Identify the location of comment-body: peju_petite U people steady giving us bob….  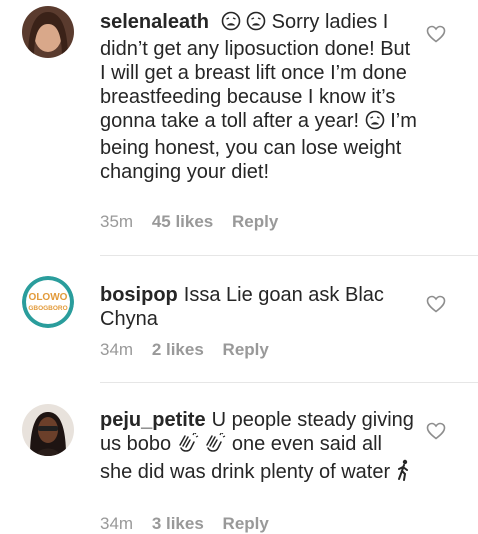
(259, 447).